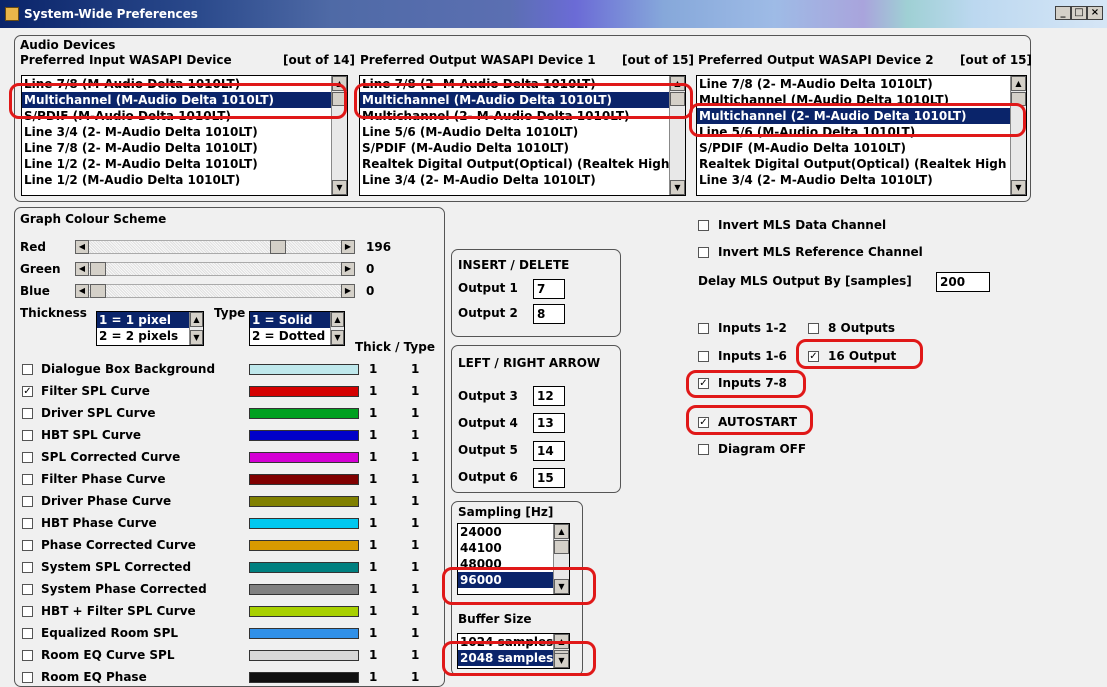 This screenshot has width=1107, height=687. What do you see at coordinates (215, 247) in the screenshot?
I see `red-slider: ◀ ▶` at bounding box center [215, 247].